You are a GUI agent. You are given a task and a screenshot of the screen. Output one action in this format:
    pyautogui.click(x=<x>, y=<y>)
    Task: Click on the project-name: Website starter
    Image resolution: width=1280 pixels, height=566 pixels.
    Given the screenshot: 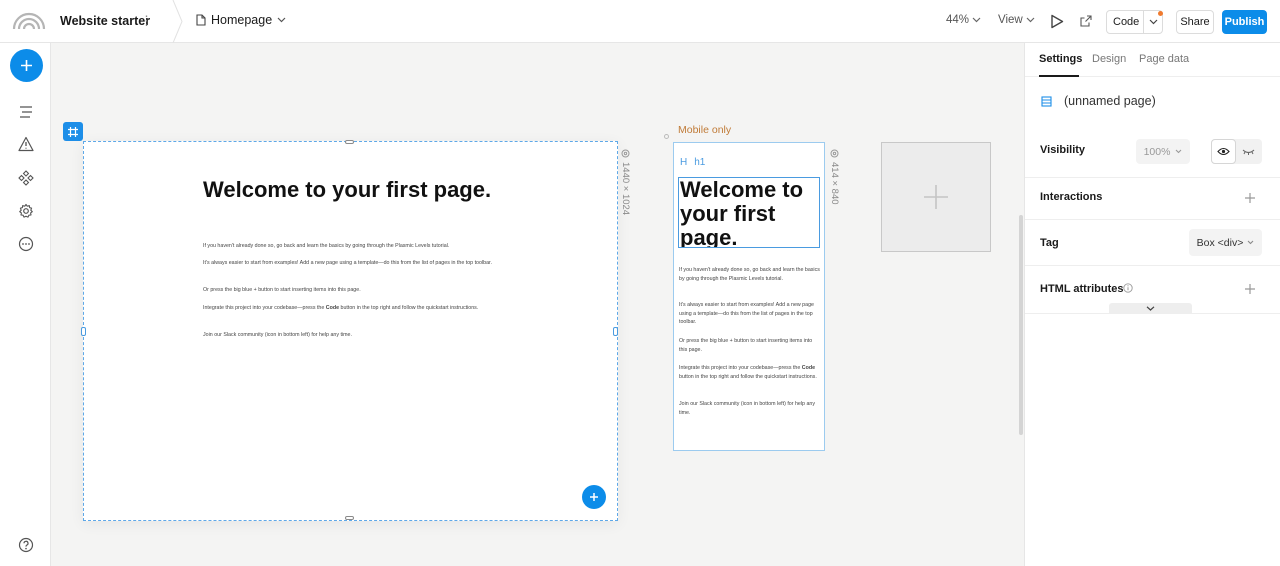 What is the action you would take?
    pyautogui.click(x=105, y=21)
    